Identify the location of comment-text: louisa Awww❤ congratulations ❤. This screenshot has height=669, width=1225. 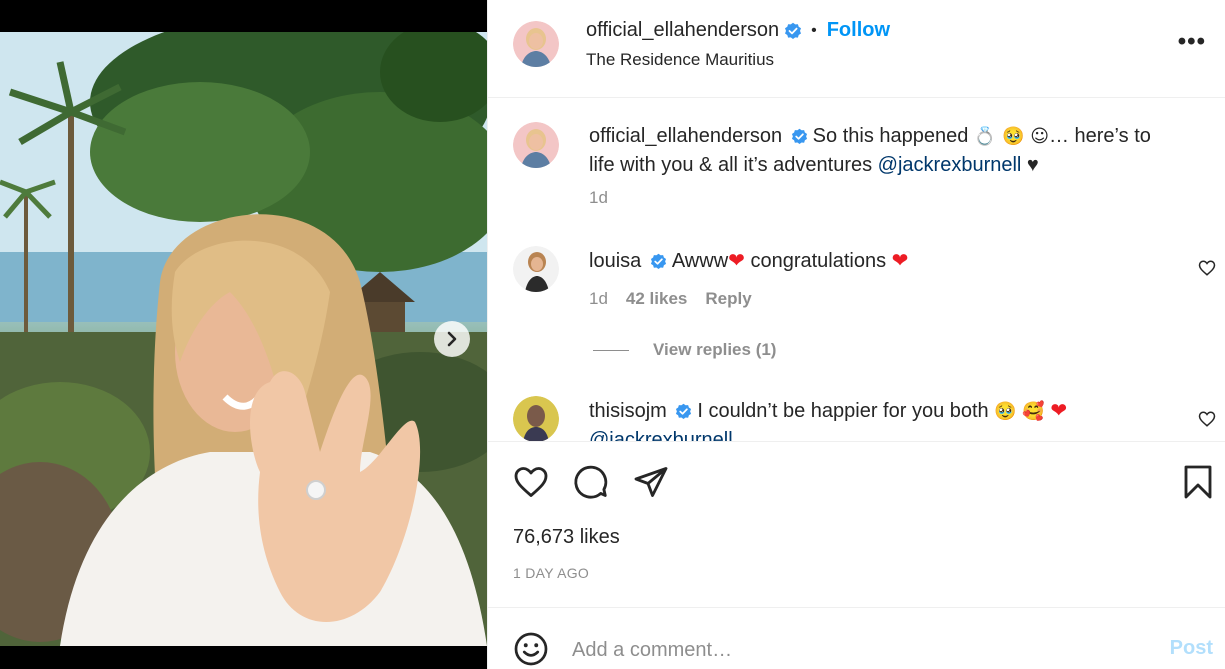
(882, 260).